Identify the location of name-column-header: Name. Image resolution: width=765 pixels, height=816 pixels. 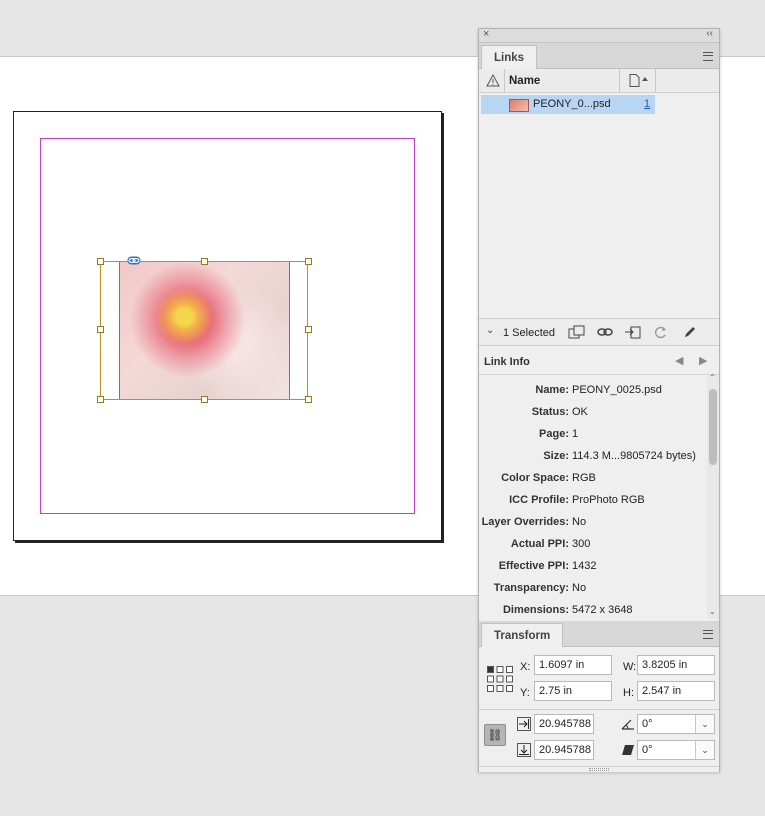
(524, 81).